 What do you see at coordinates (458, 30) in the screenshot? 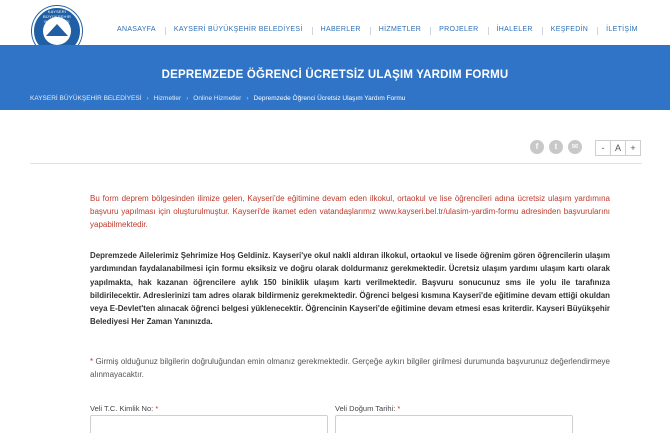
I see `nav-projects: PROJELER` at bounding box center [458, 30].